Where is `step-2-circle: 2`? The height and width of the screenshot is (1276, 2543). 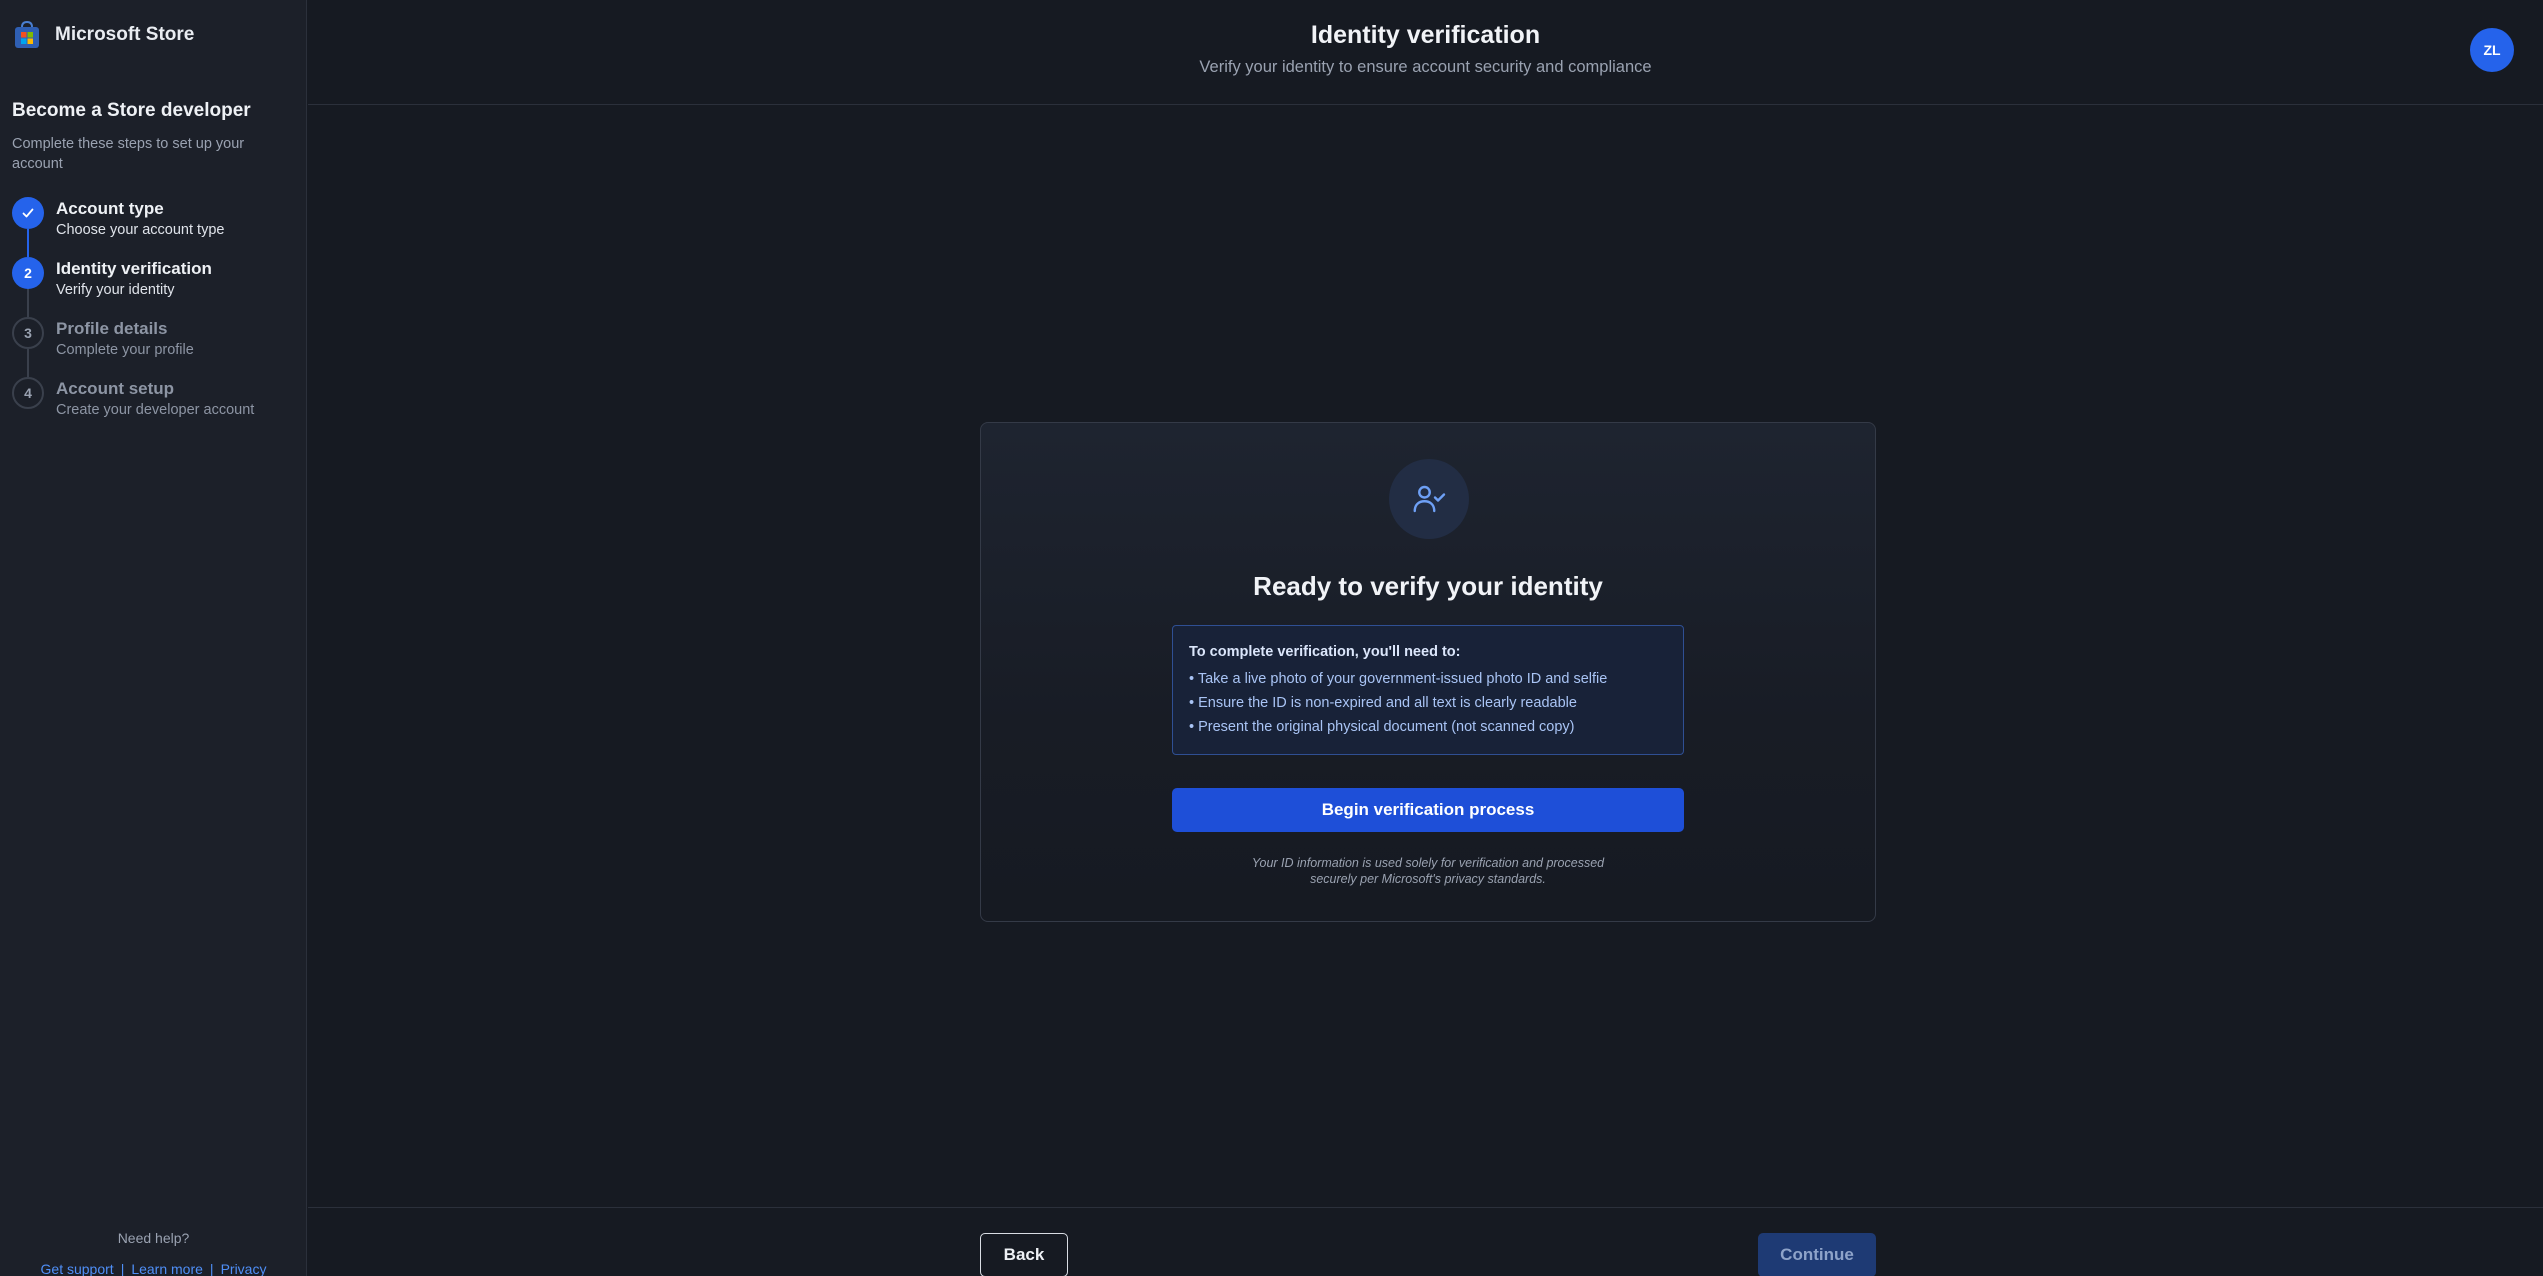
step-2-circle: 2 is located at coordinates (28, 273).